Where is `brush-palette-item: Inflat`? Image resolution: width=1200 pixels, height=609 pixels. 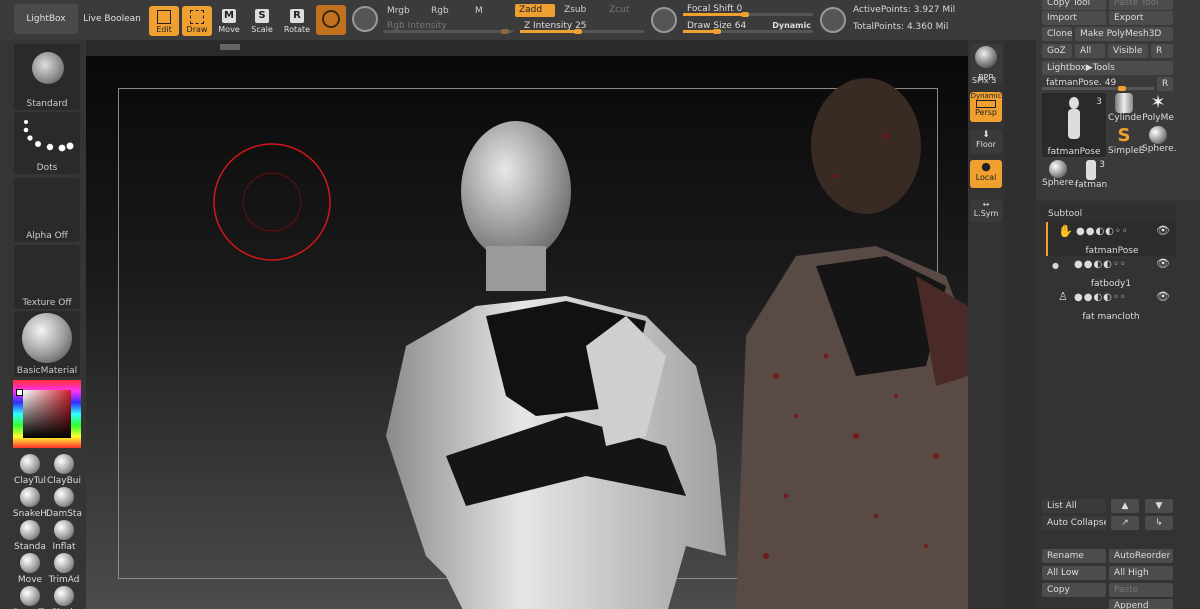
brush-palette-item: Inflat is located at coordinates (64, 535).